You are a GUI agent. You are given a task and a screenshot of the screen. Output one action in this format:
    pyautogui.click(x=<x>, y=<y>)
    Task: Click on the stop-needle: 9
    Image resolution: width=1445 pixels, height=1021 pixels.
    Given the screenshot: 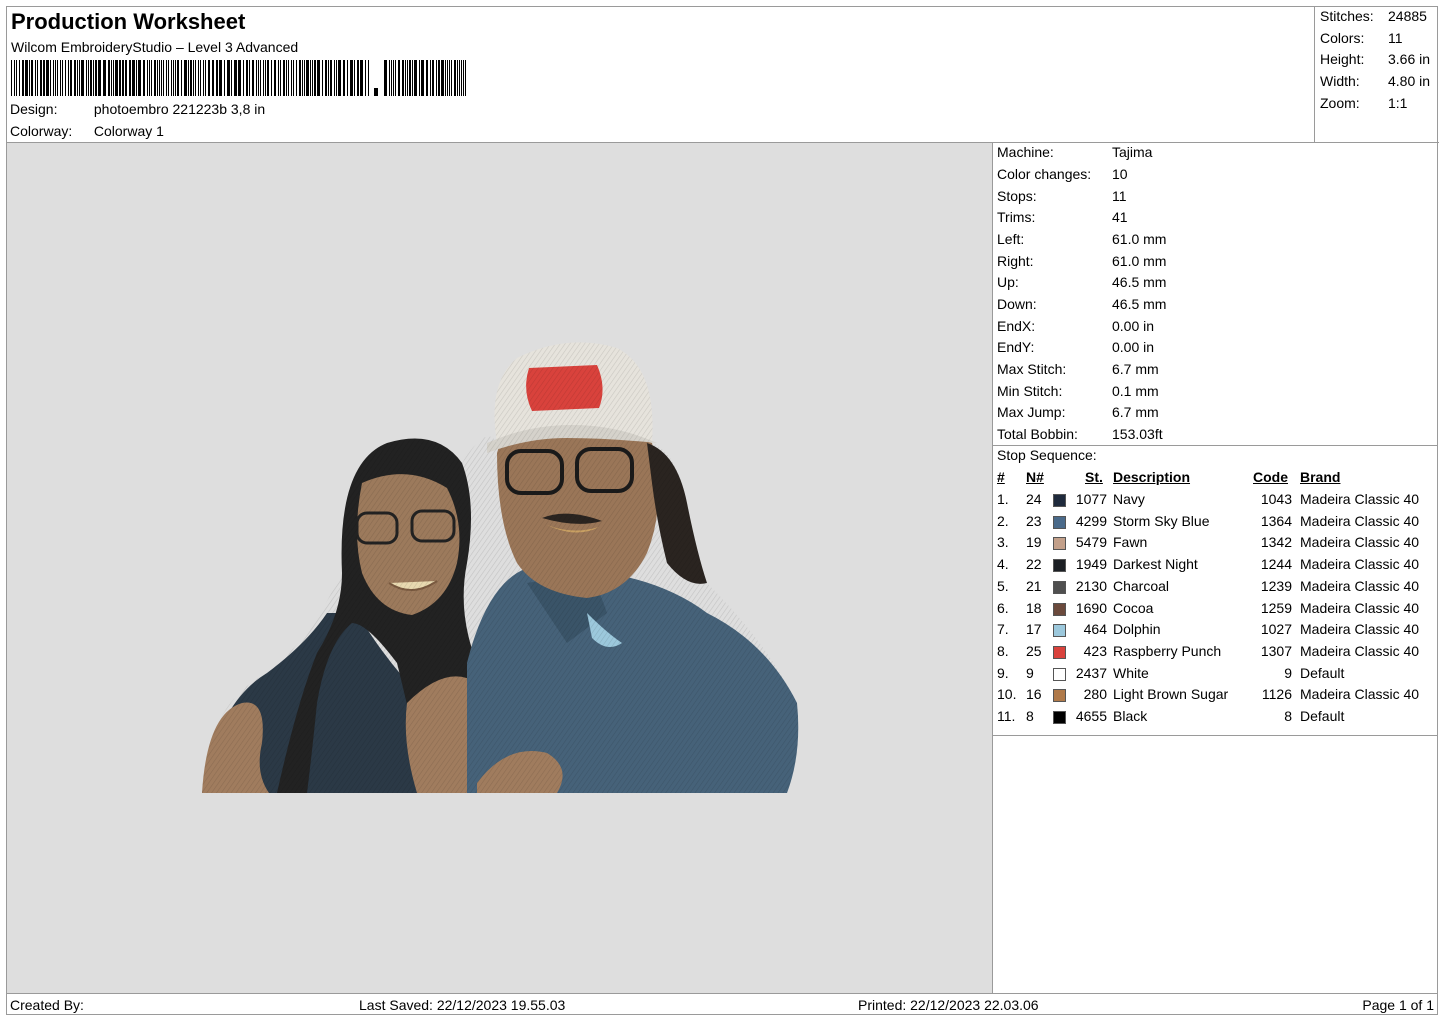 What is the action you would take?
    pyautogui.click(x=1030, y=672)
    